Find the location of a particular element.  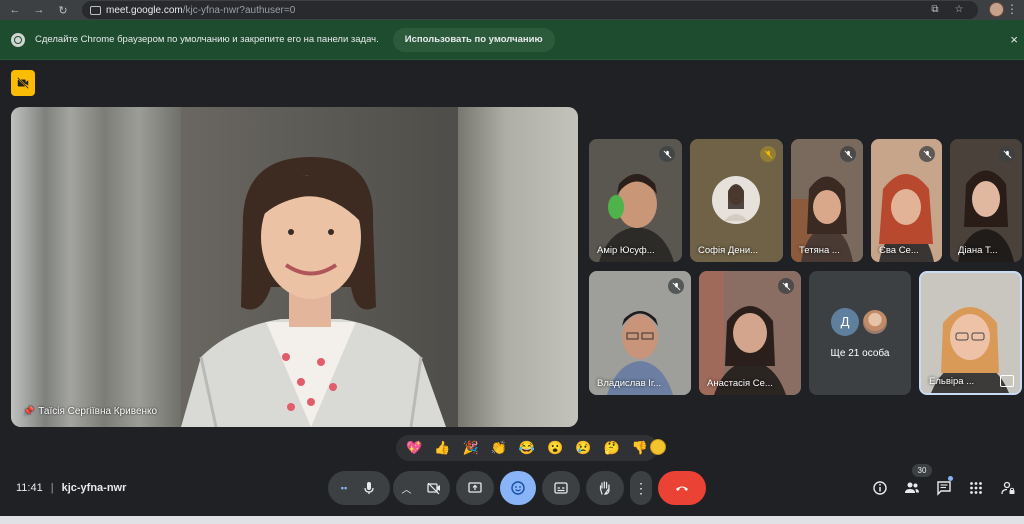

people-icon is located at coordinates (912, 487).